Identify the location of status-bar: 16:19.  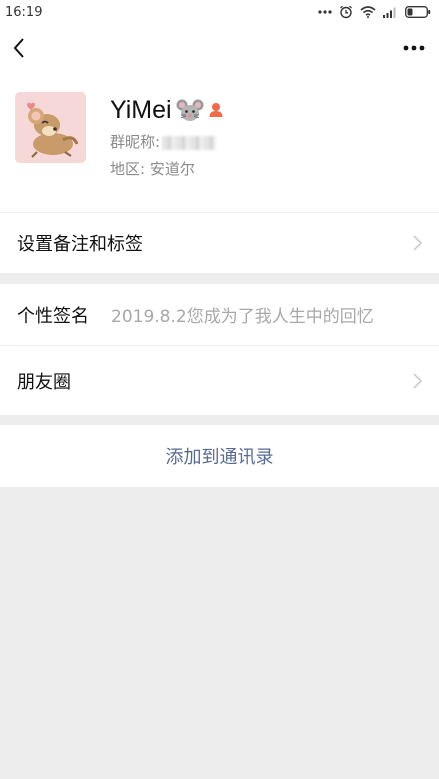
(219, 12).